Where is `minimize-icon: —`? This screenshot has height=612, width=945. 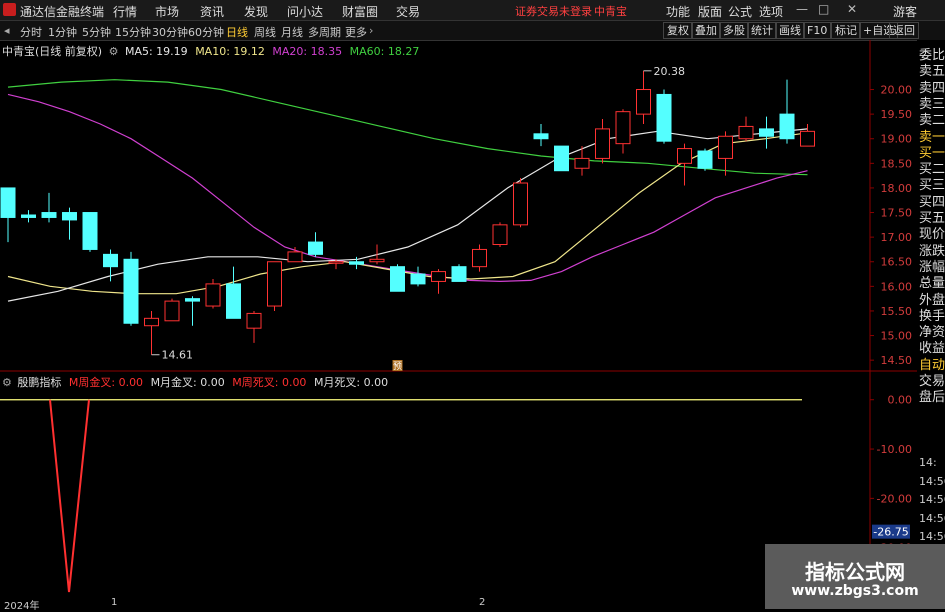
minimize-icon: — is located at coordinates (802, 9).